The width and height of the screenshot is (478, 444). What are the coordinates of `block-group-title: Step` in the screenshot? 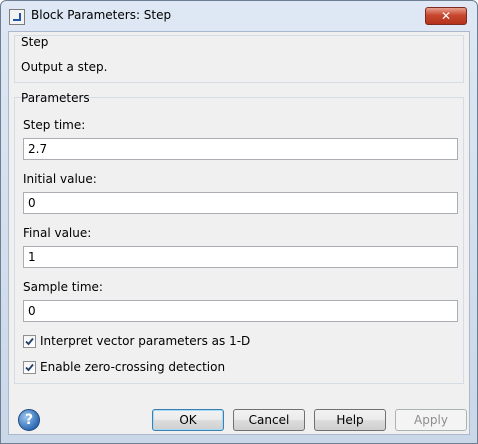 It's located at (35, 42).